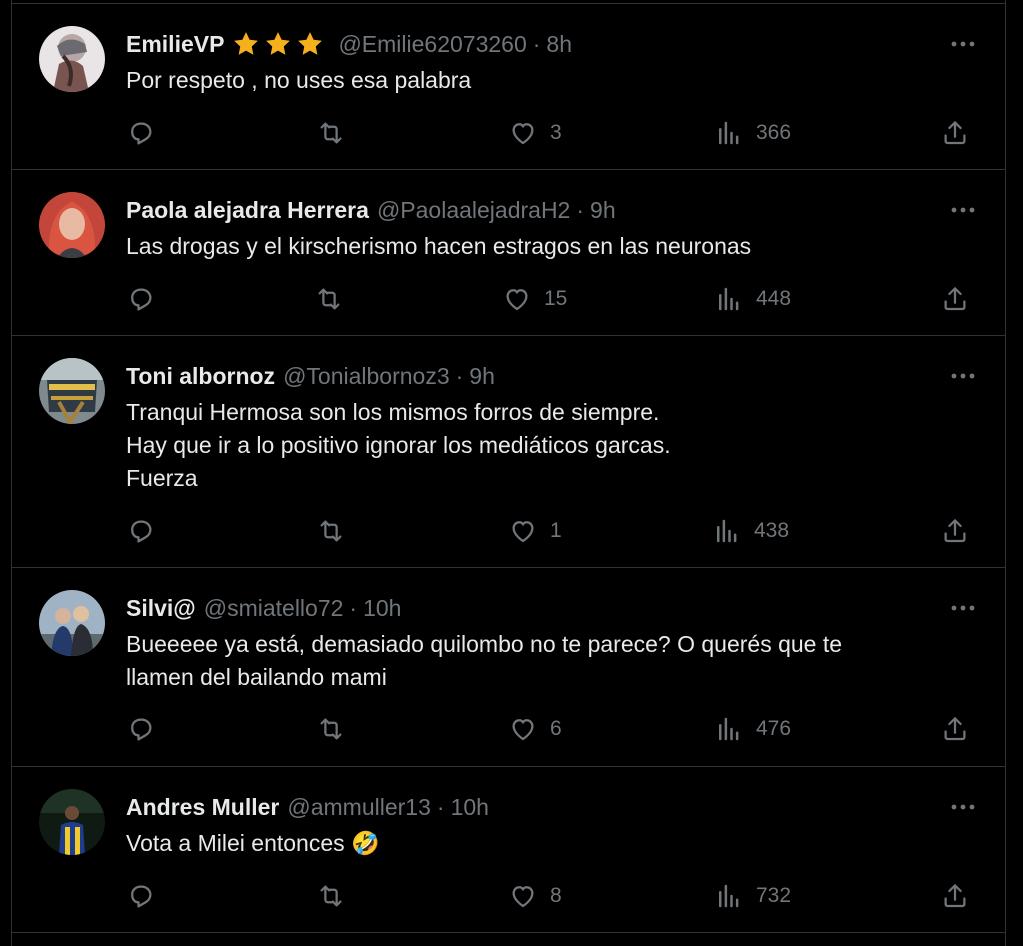 The image size is (1023, 946). Describe the element at coordinates (175, 44) in the screenshot. I see `display-name: EmilieVP` at that location.